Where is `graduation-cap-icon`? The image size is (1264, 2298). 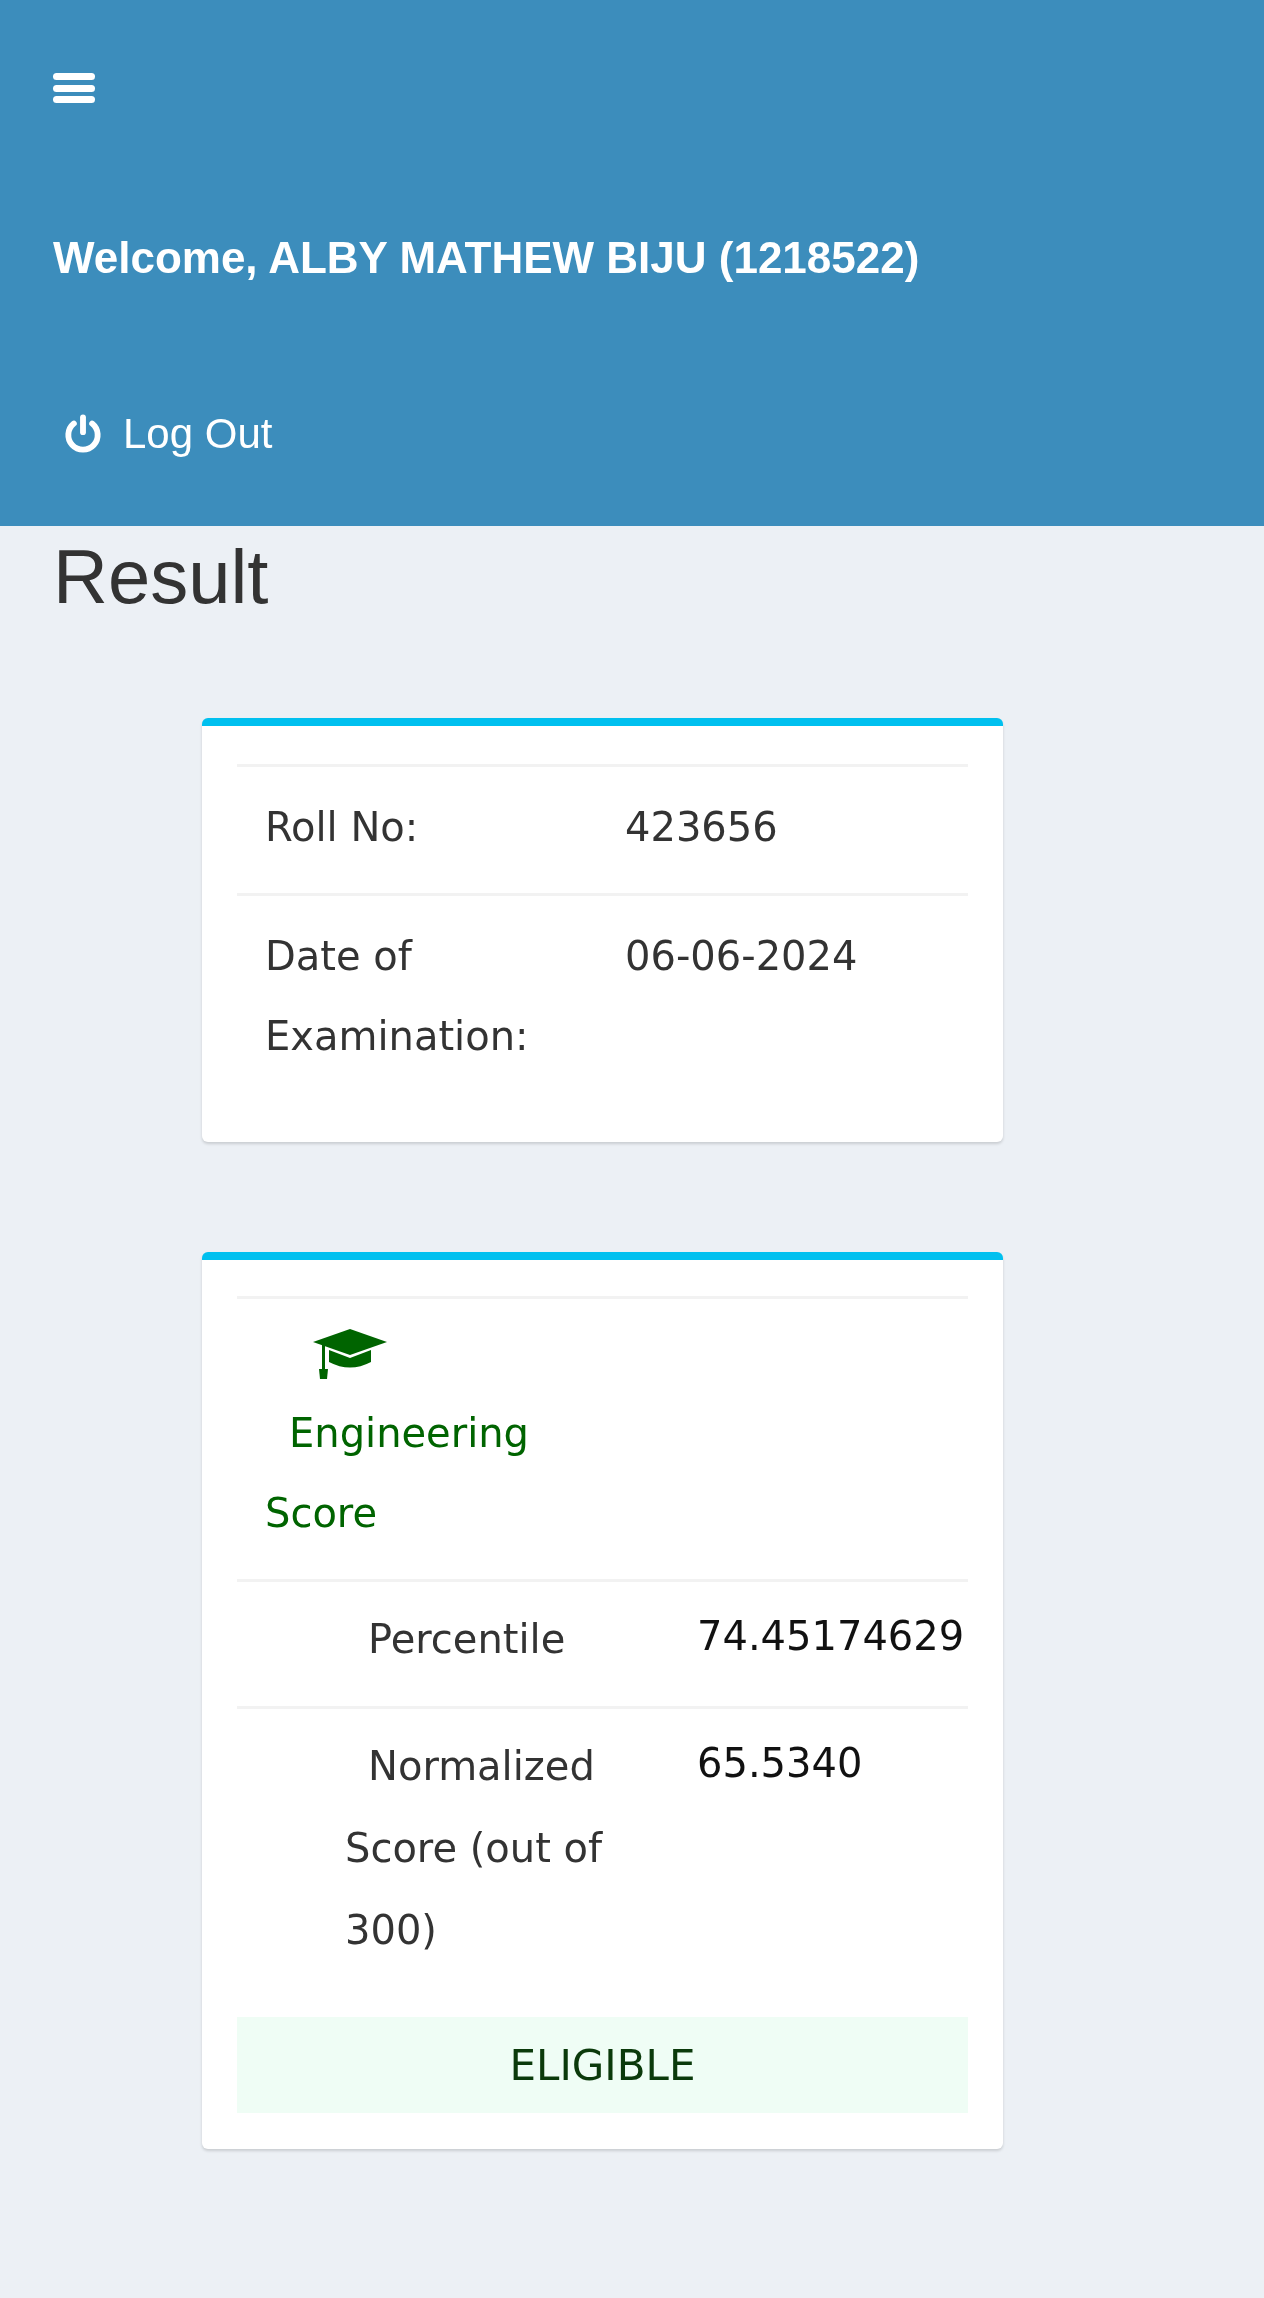 graduation-cap-icon is located at coordinates (350, 1354).